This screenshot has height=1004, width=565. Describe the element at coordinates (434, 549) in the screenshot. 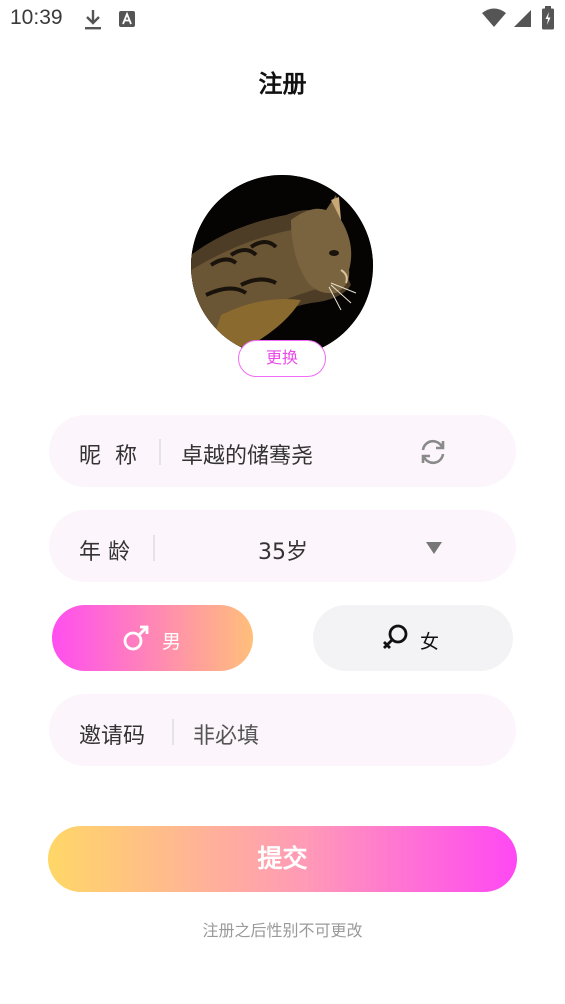

I see `dropdown-arrow-icon` at that location.